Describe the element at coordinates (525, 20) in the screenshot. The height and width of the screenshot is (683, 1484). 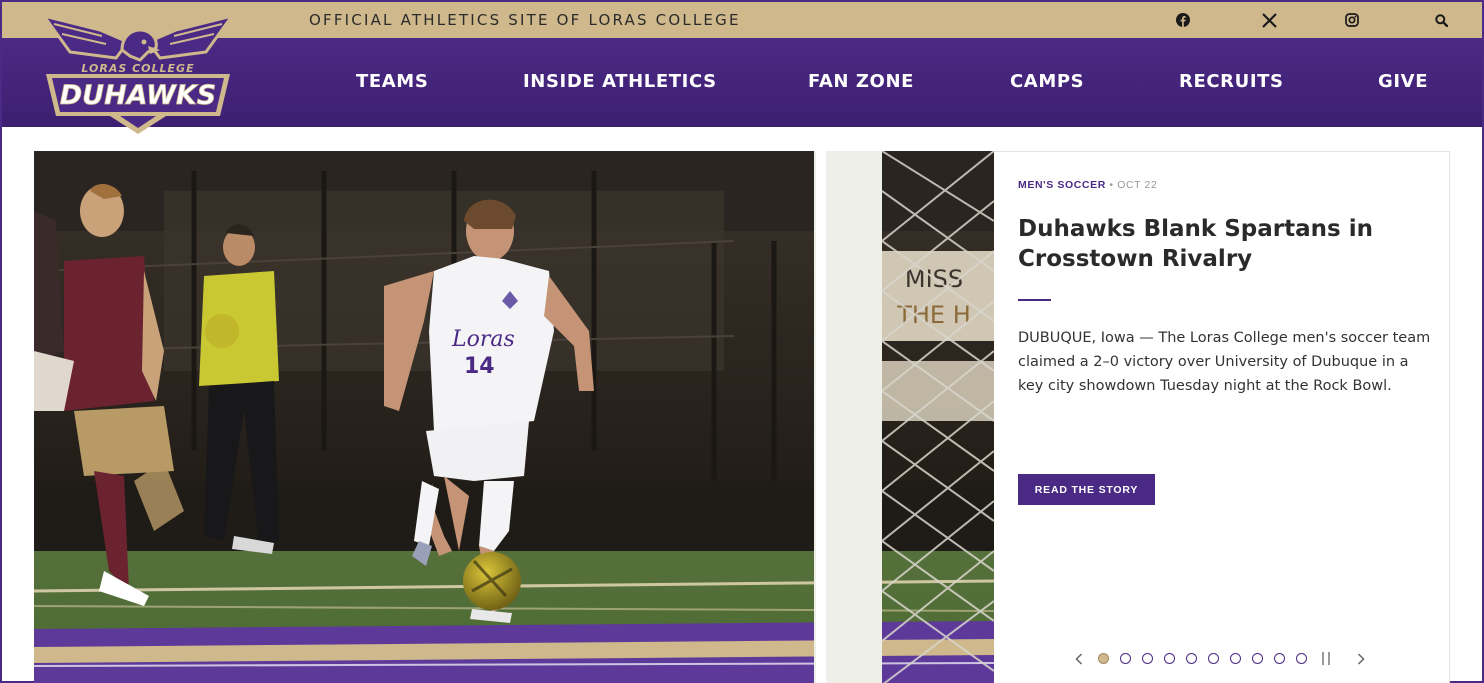
I see `site-tagline: OFFICIAL ATHLETICS SITE OF LORAS COLLEGE` at that location.